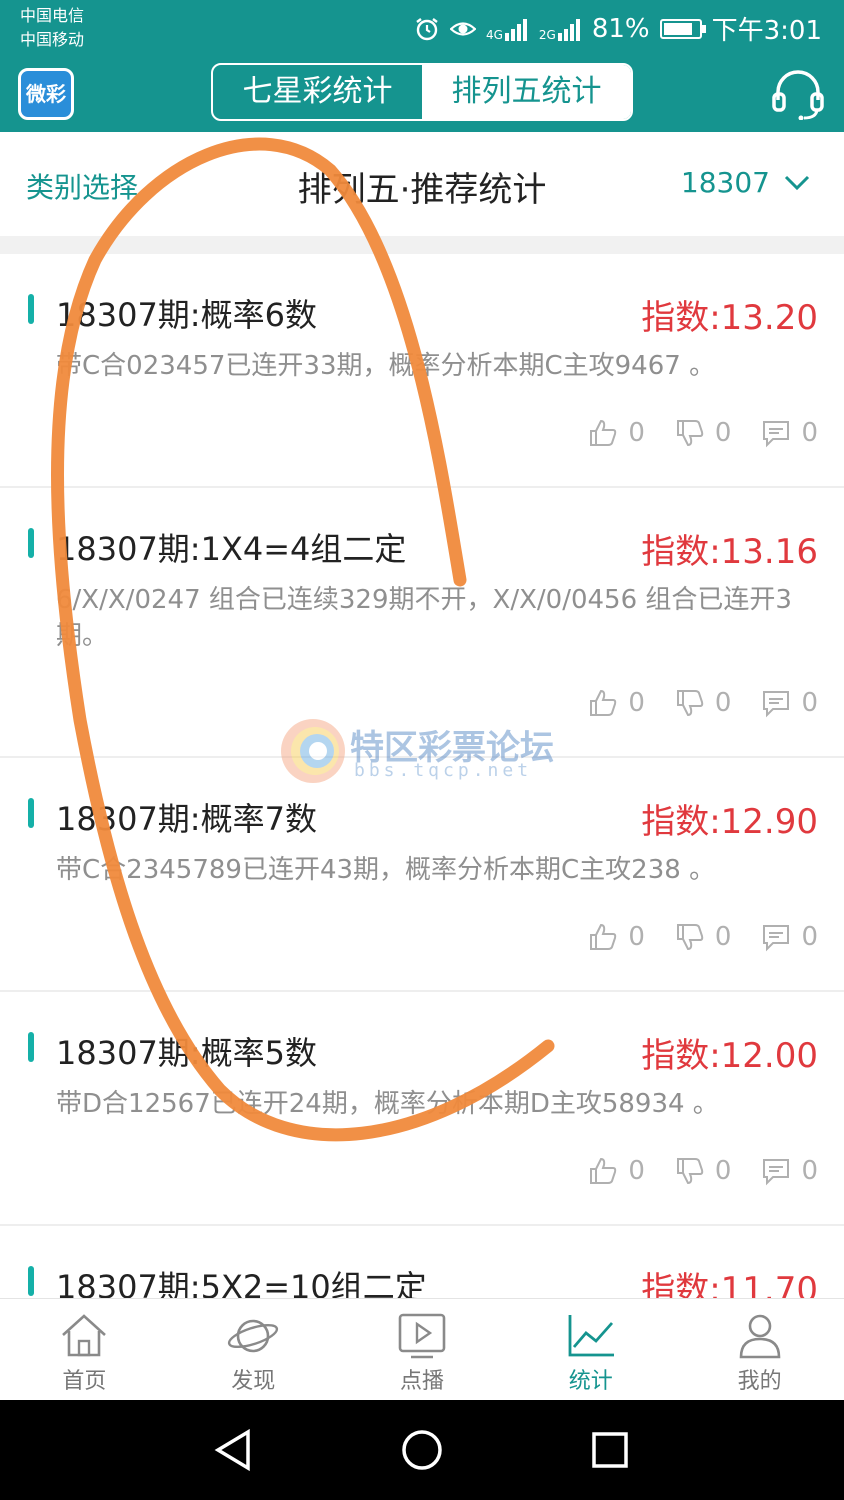 The height and width of the screenshot is (1500, 844). I want to click on nav-play-label: 点播, so click(421, 1381).